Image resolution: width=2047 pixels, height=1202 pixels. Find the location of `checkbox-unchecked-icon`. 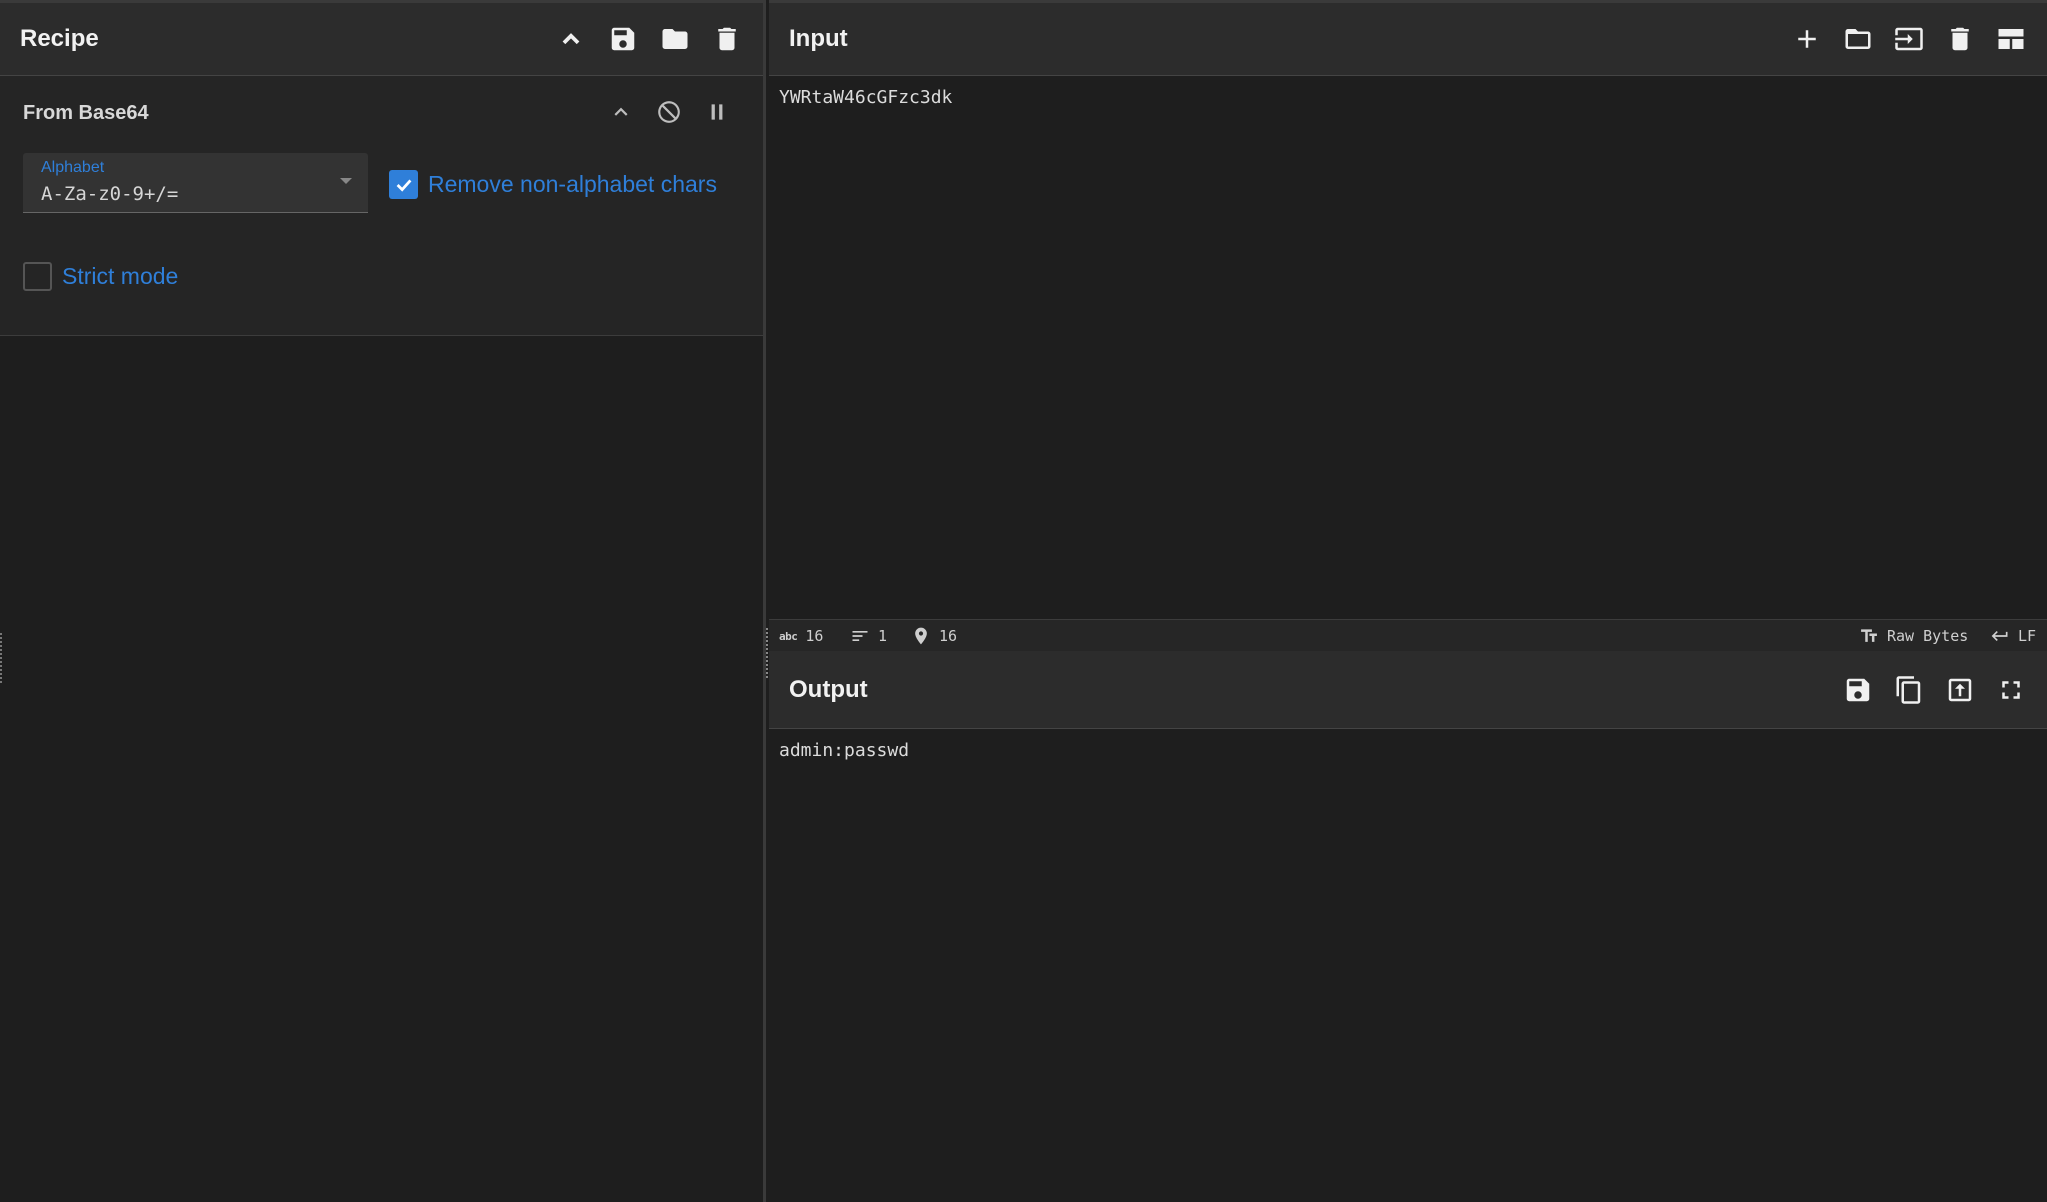

checkbox-unchecked-icon is located at coordinates (37, 276).